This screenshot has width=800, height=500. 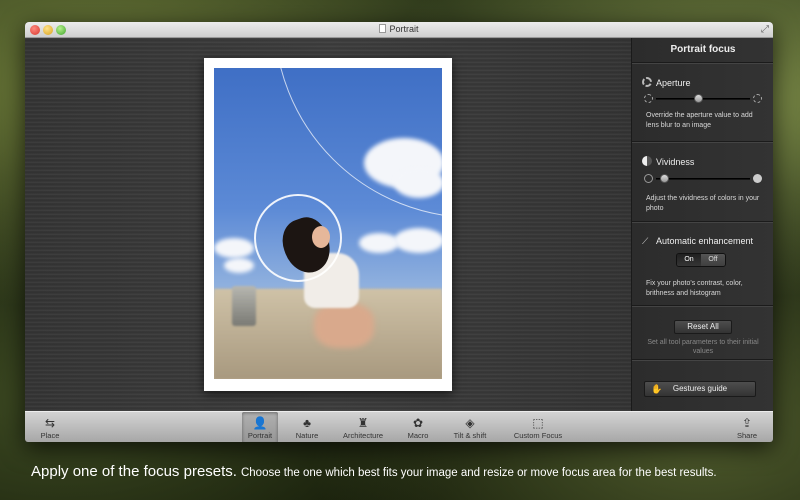 I want to click on title-bar: Portrait ⤢, so click(x=399, y=30).